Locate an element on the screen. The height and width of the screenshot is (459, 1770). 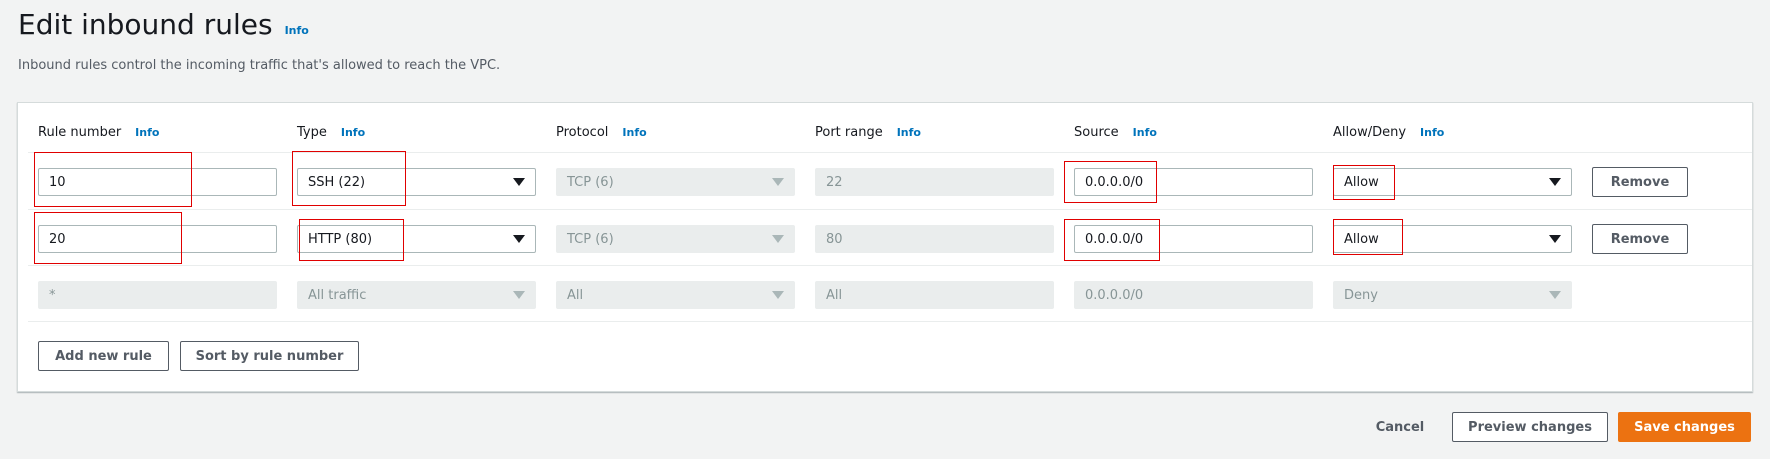
port-range-input: 80 is located at coordinates (934, 239).